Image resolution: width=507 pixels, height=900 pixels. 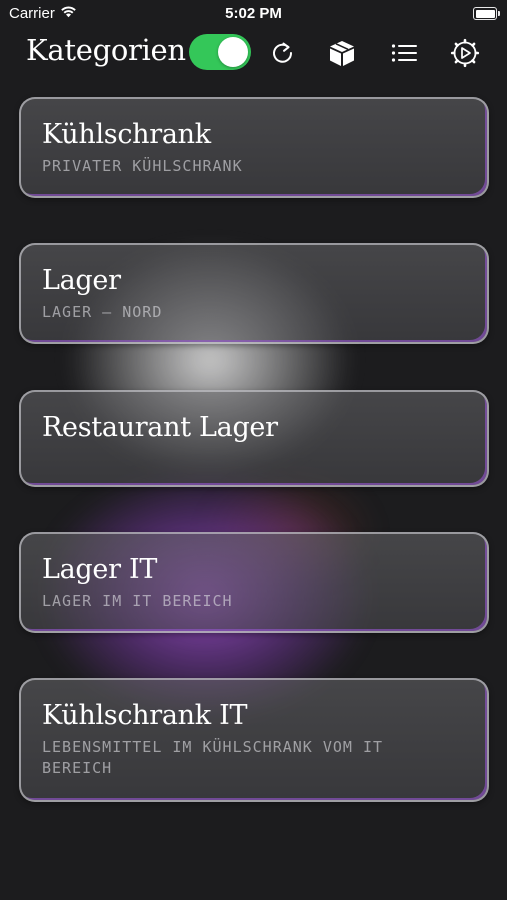 What do you see at coordinates (145, 715) in the screenshot?
I see `category-title: Kühlschrank IT` at bounding box center [145, 715].